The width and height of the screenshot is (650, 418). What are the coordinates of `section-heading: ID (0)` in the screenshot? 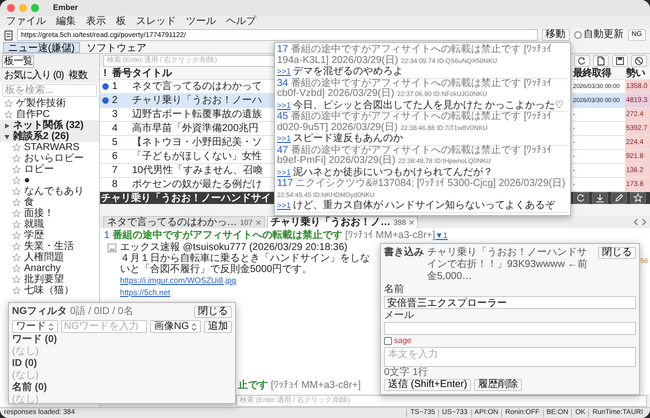 It's located at (25, 364).